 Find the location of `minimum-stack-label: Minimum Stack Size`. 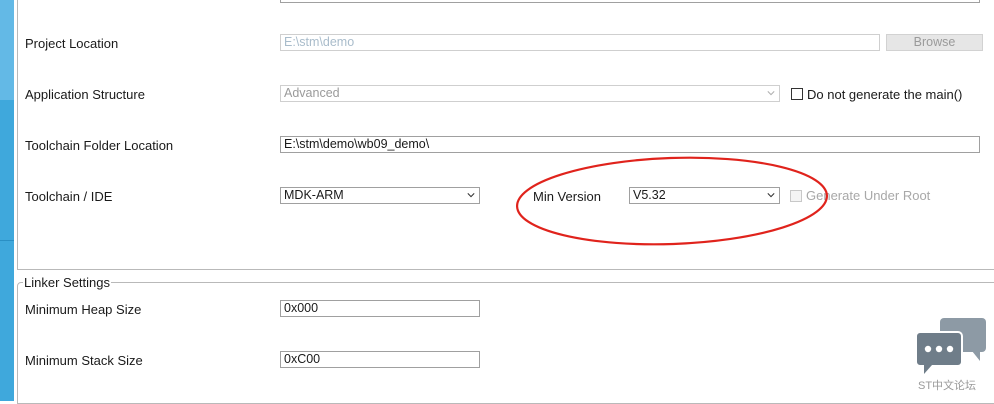

minimum-stack-label: Minimum Stack Size is located at coordinates (84, 360).